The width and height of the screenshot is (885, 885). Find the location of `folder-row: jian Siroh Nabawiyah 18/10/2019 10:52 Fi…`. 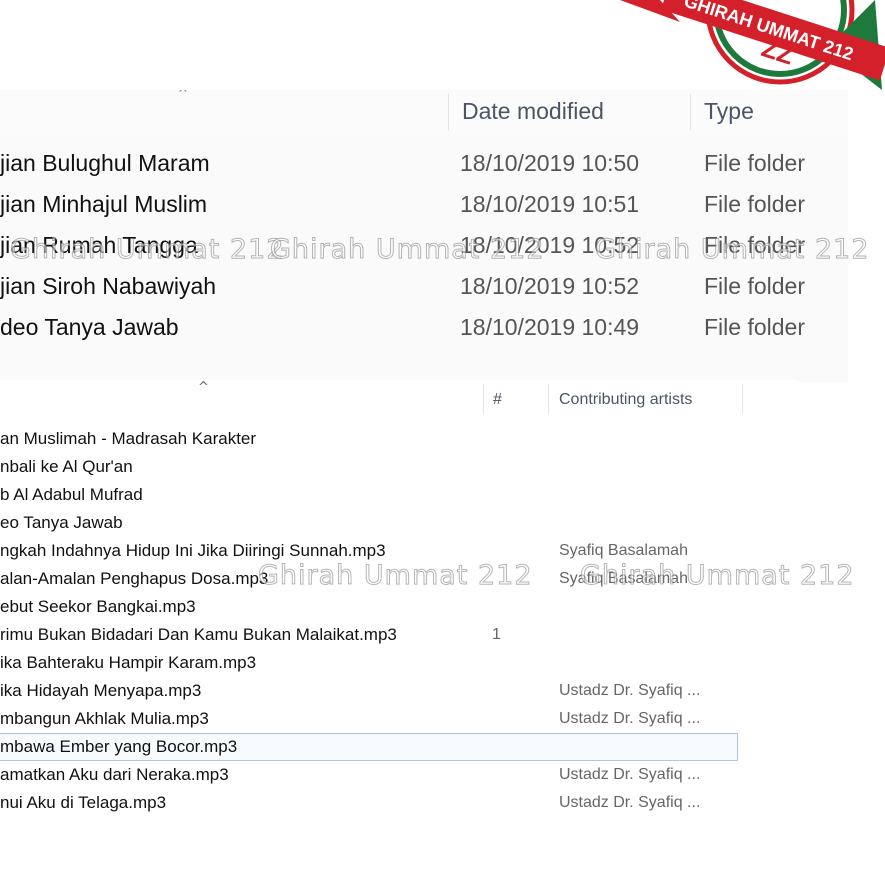

folder-row: jian Siroh Nabawiyah 18/10/2019 10:52 Fi… is located at coordinates (424, 289).